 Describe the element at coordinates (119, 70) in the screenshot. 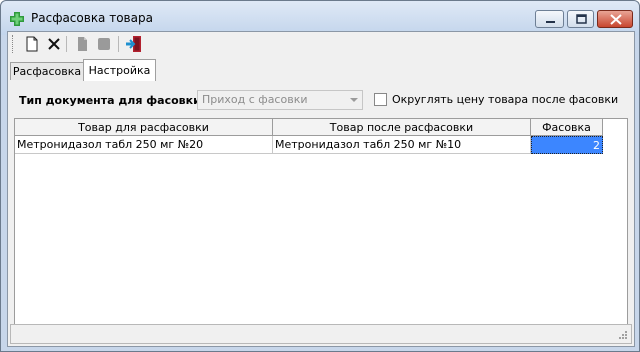

I see `tab-settings: Настройка` at that location.